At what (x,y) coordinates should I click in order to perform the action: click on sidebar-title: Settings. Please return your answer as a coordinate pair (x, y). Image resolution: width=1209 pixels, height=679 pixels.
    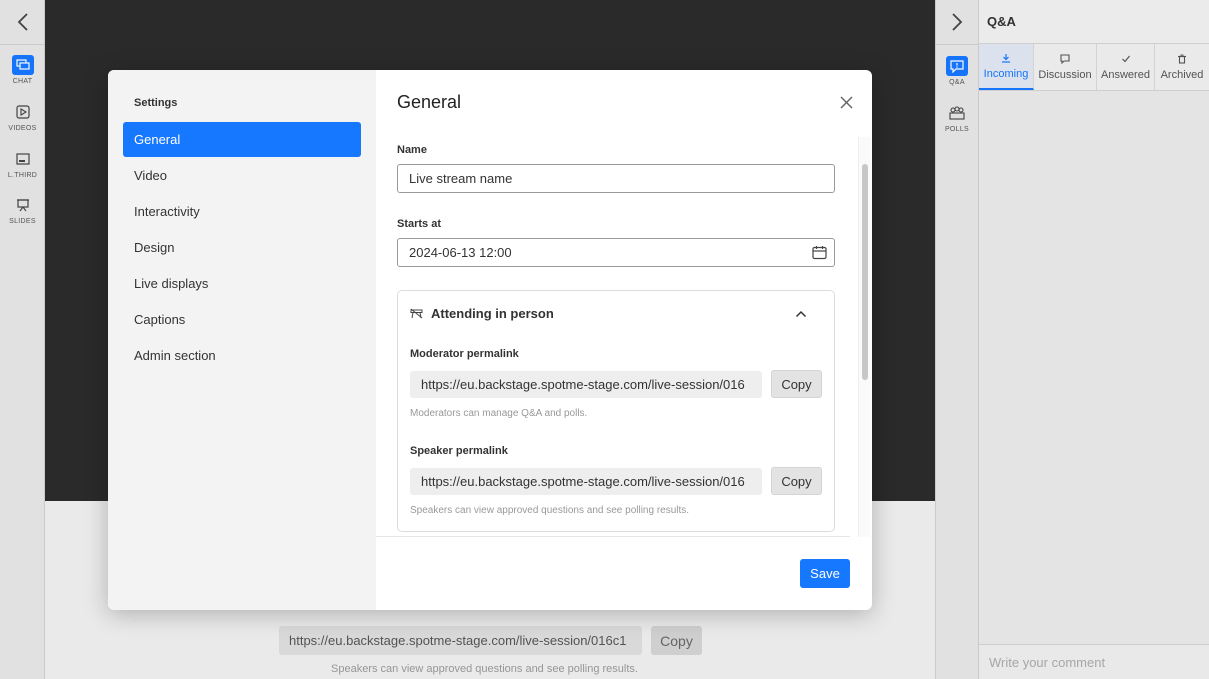
    Looking at the image, I should click on (156, 103).